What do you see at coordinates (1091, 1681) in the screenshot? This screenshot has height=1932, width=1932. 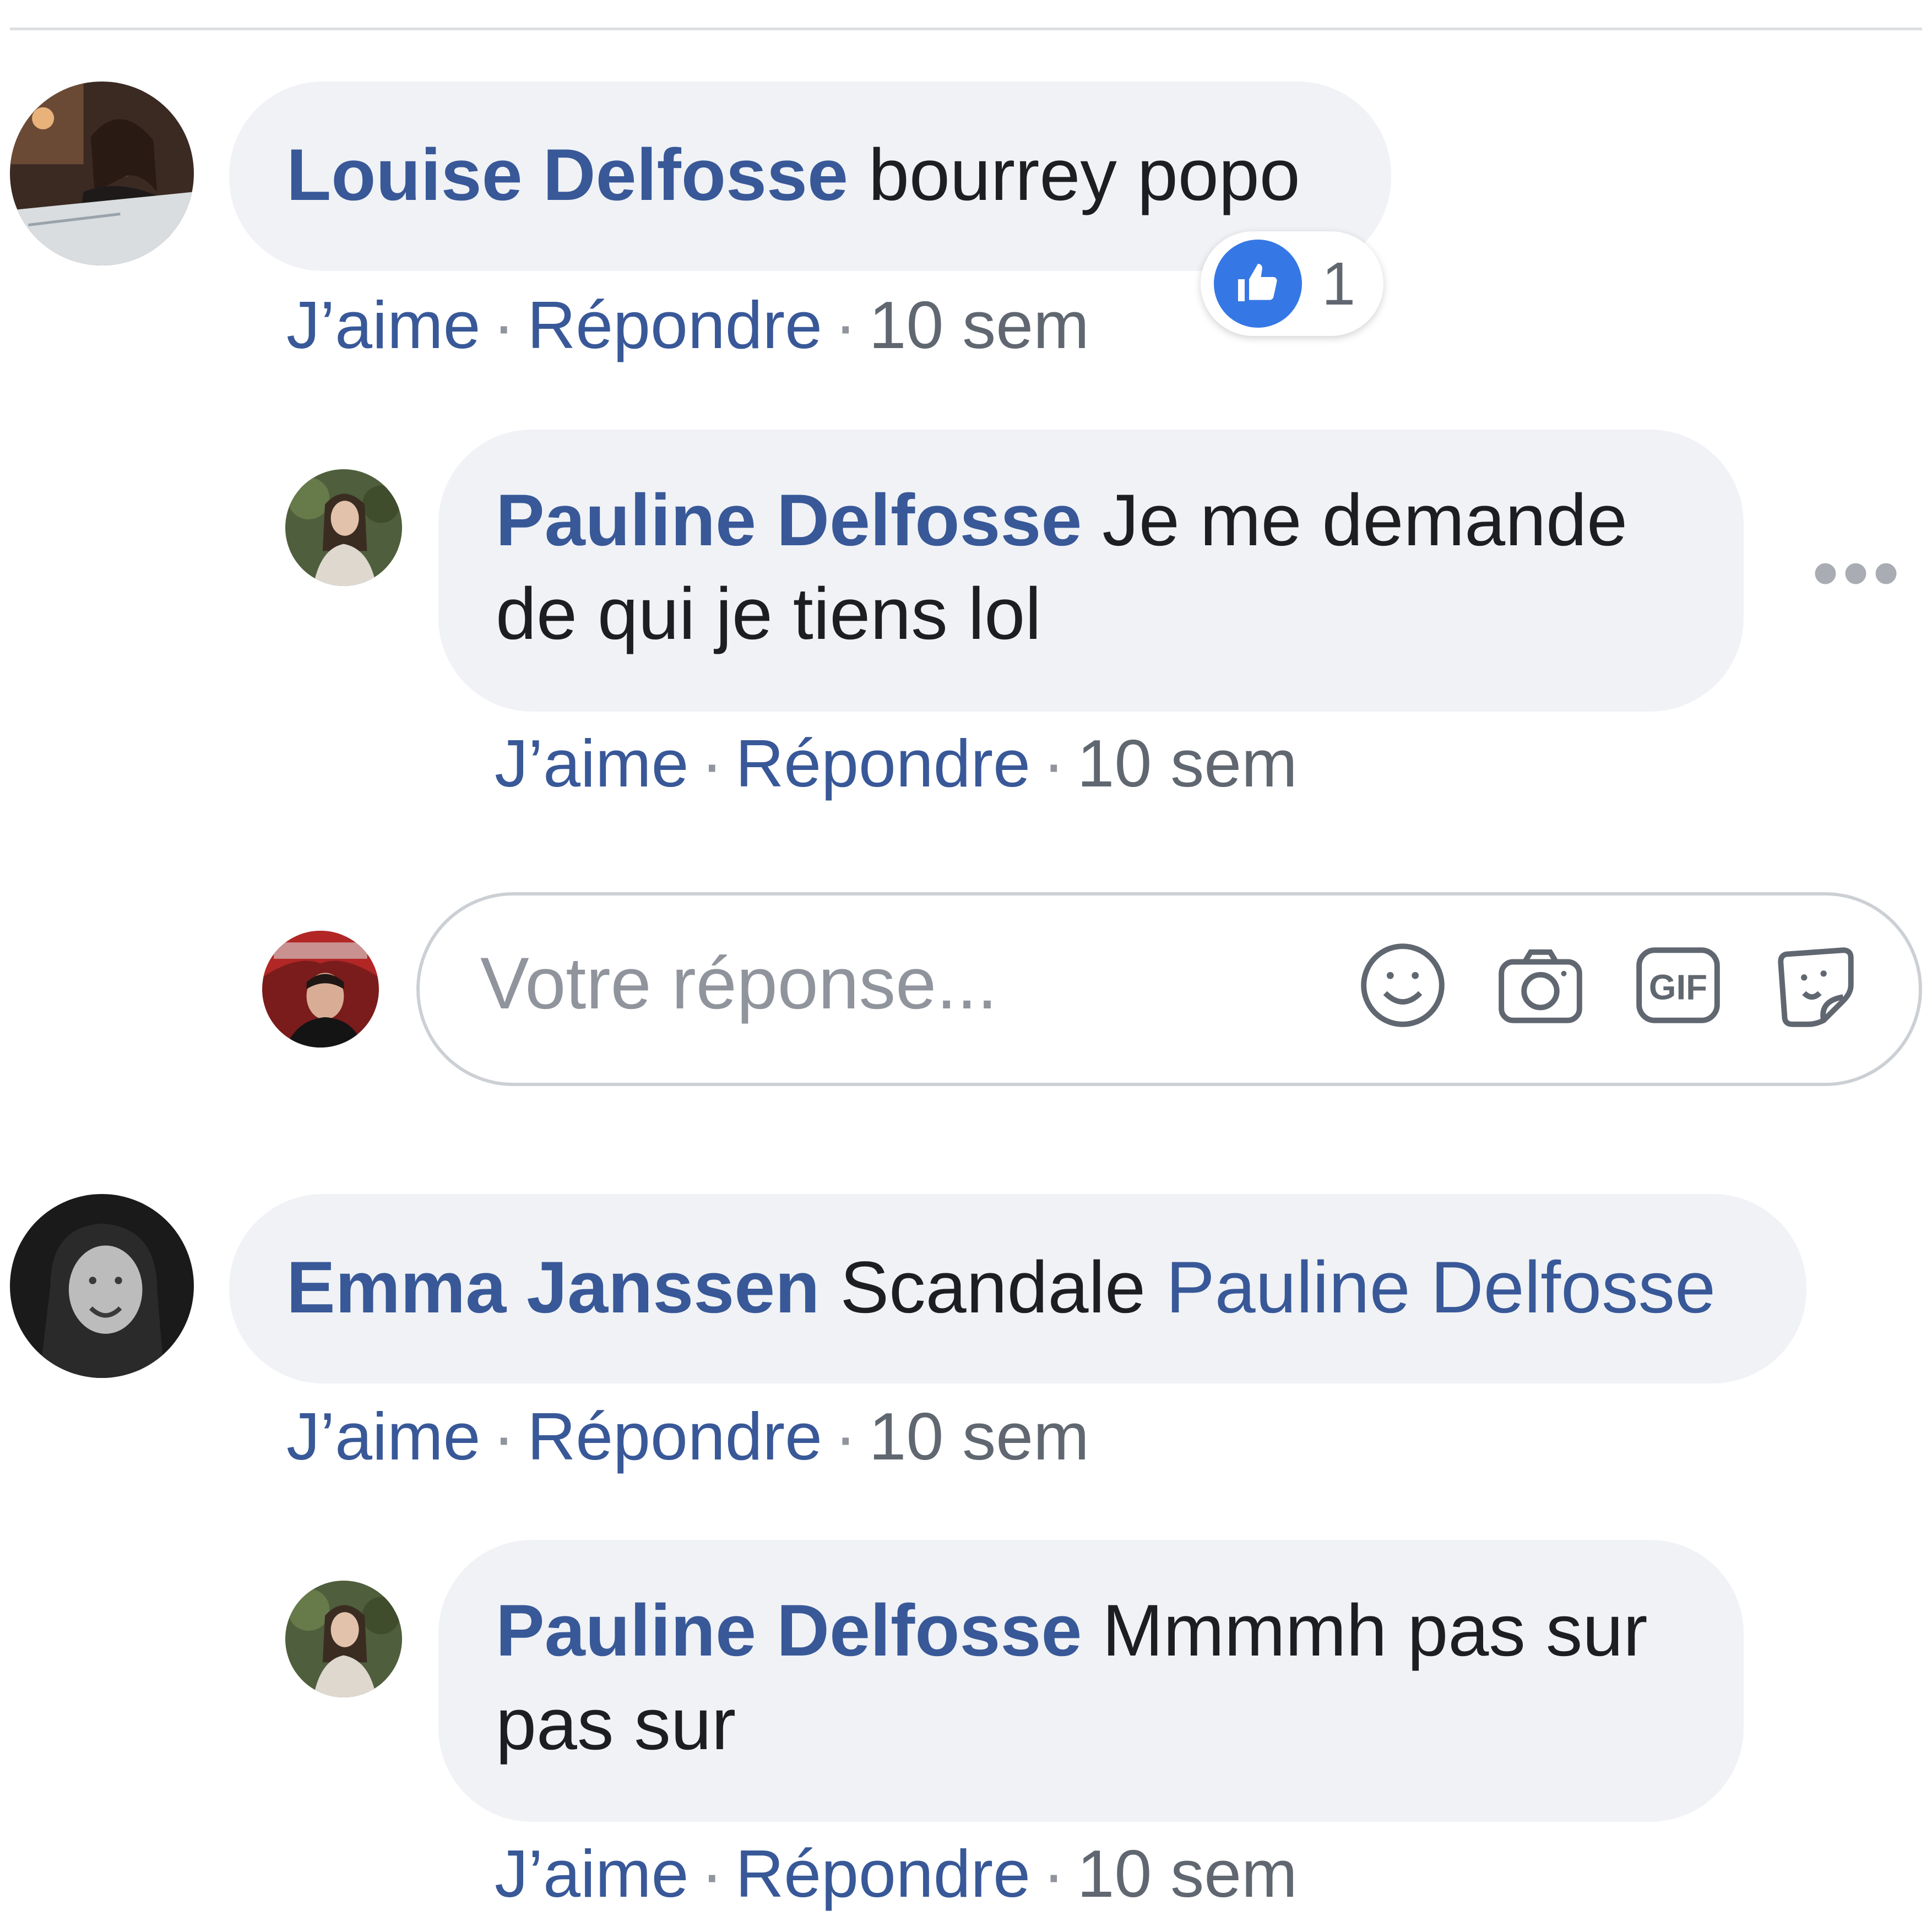 I see `comment-bubble: Pauline Delfosse Mmmmh pas sur pas sur` at bounding box center [1091, 1681].